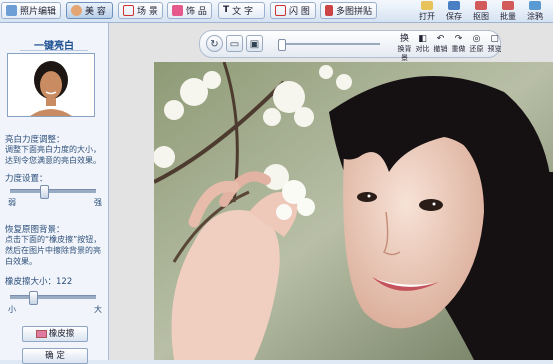  I want to click on large-label: 大, so click(98, 309).